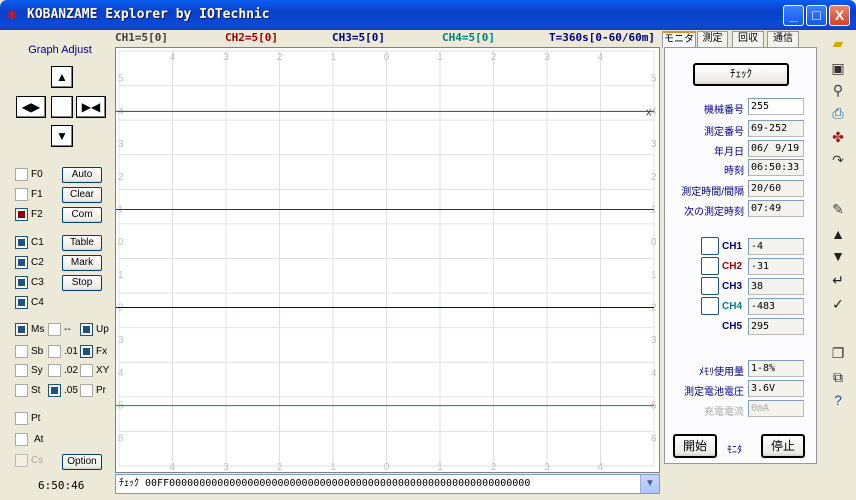  I want to click on pr-checkbox, so click(86, 390).